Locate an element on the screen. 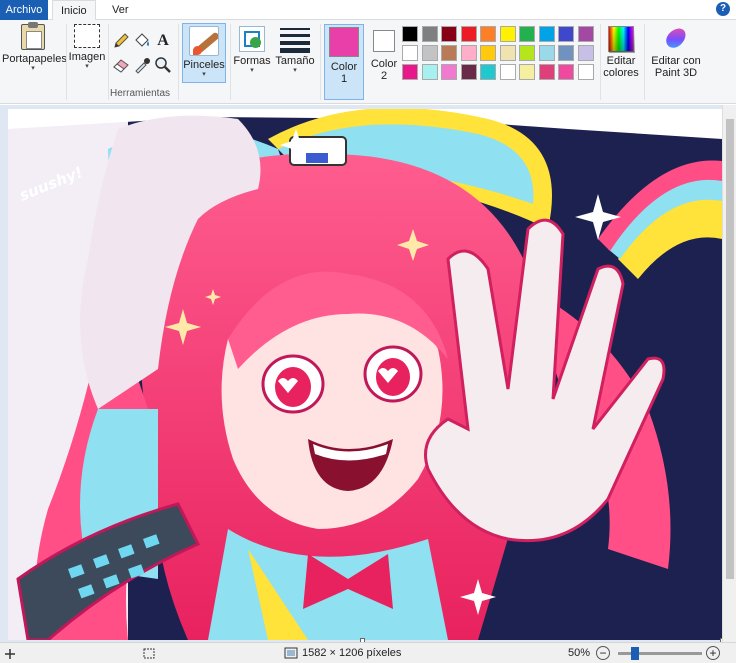 The height and width of the screenshot is (663, 736). zoom-slider-thumb is located at coordinates (634, 653).